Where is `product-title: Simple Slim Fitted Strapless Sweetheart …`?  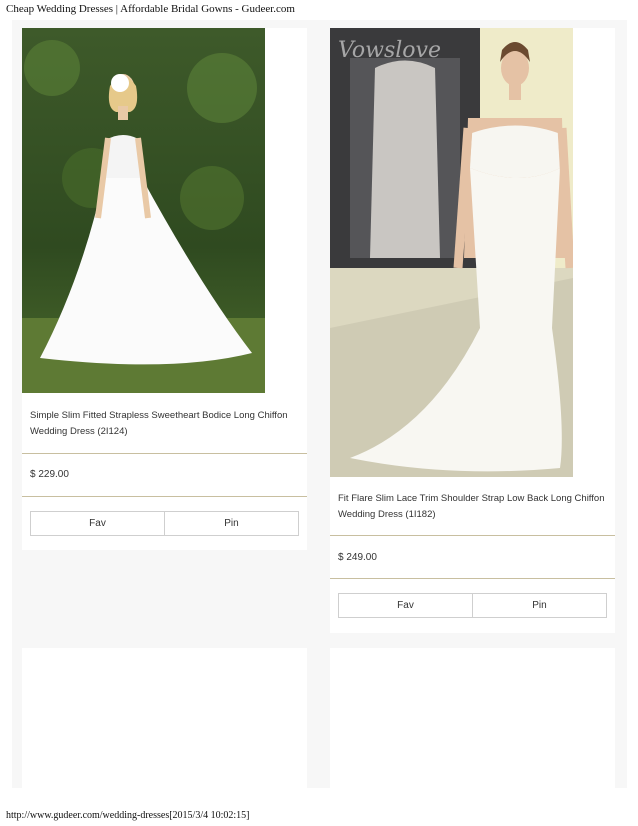 product-title: Simple Slim Fitted Strapless Sweetheart … is located at coordinates (165, 424).